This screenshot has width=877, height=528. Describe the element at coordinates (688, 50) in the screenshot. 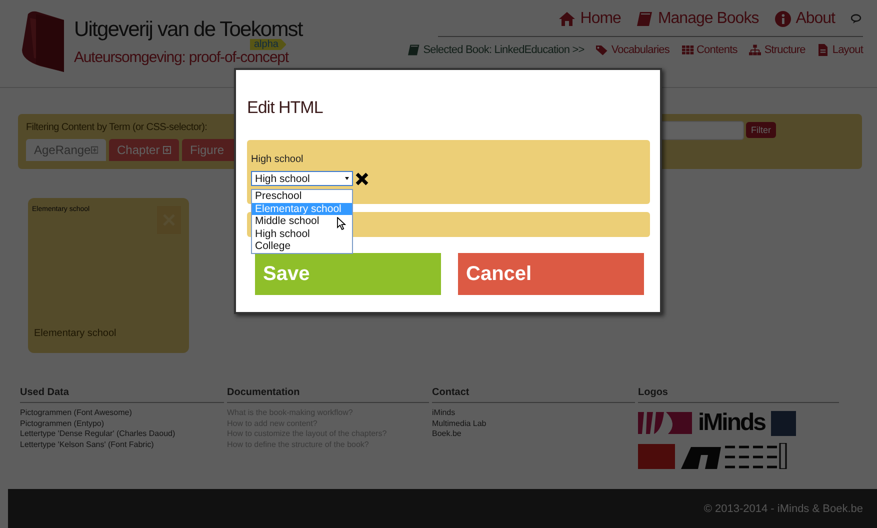

I see `grid-icon` at that location.